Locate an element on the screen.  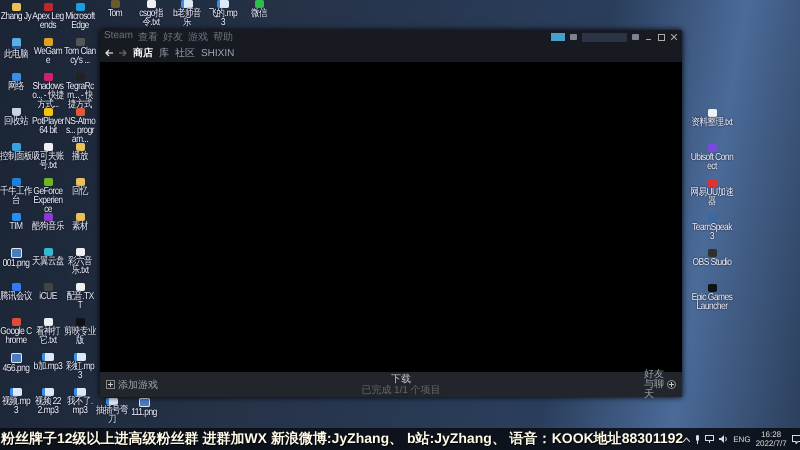
desktop-icon-label: 回收站 is located at coordinates (16, 121).